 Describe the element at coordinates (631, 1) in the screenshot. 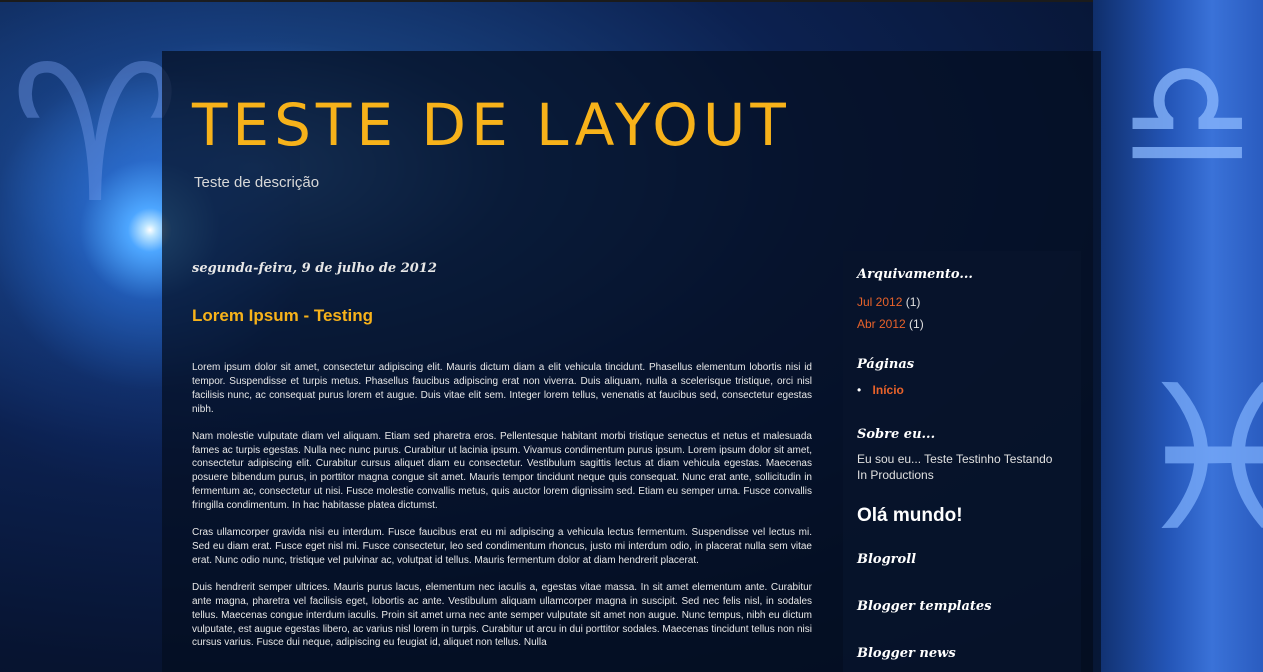

I see `top-border` at that location.